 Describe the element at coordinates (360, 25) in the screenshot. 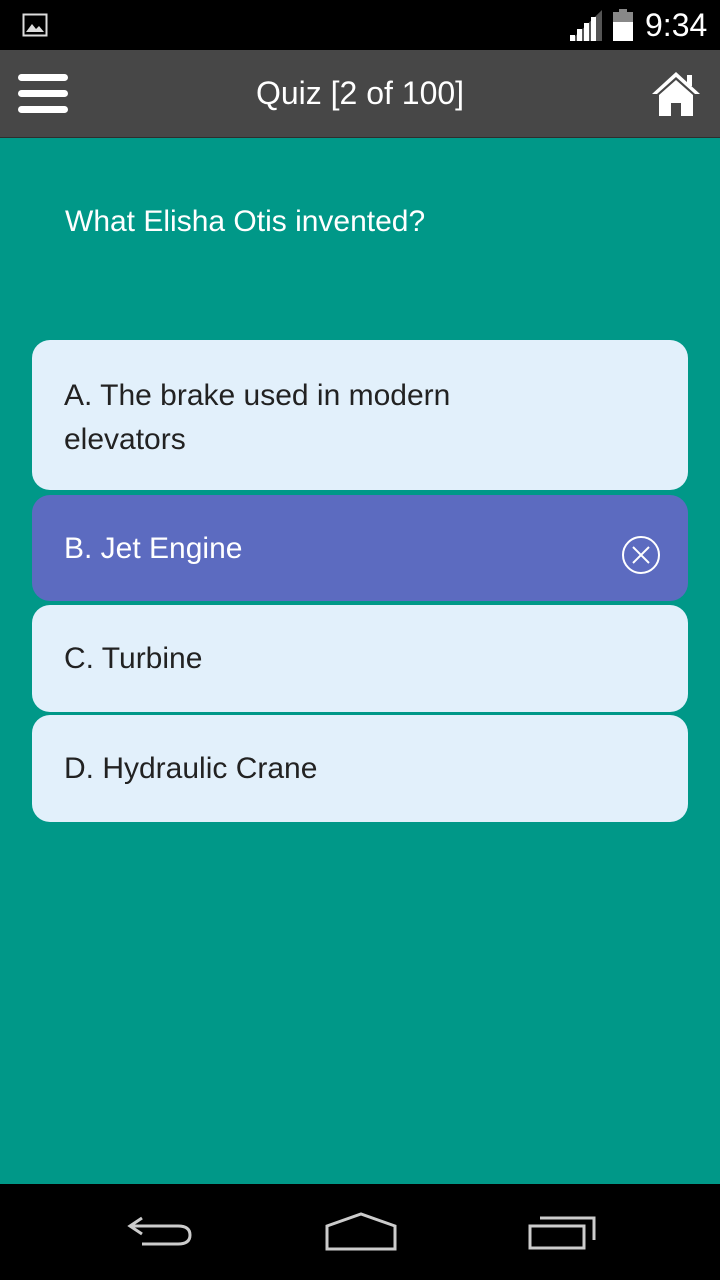

I see `status-bar: 9:34` at that location.